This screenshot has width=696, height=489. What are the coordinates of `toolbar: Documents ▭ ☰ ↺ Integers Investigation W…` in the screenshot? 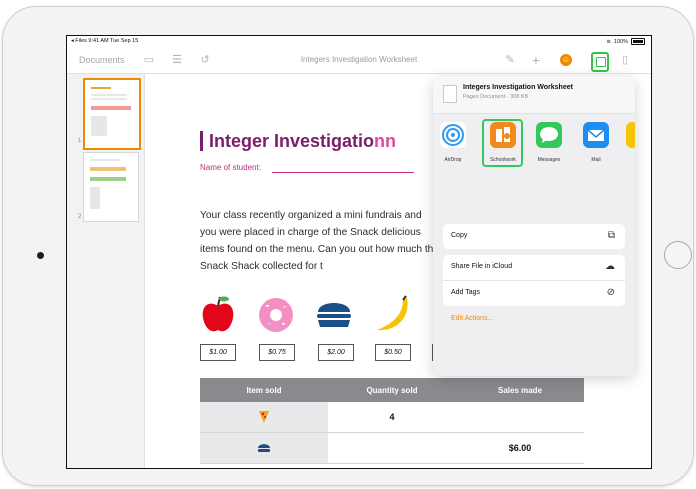 It's located at (359, 60).